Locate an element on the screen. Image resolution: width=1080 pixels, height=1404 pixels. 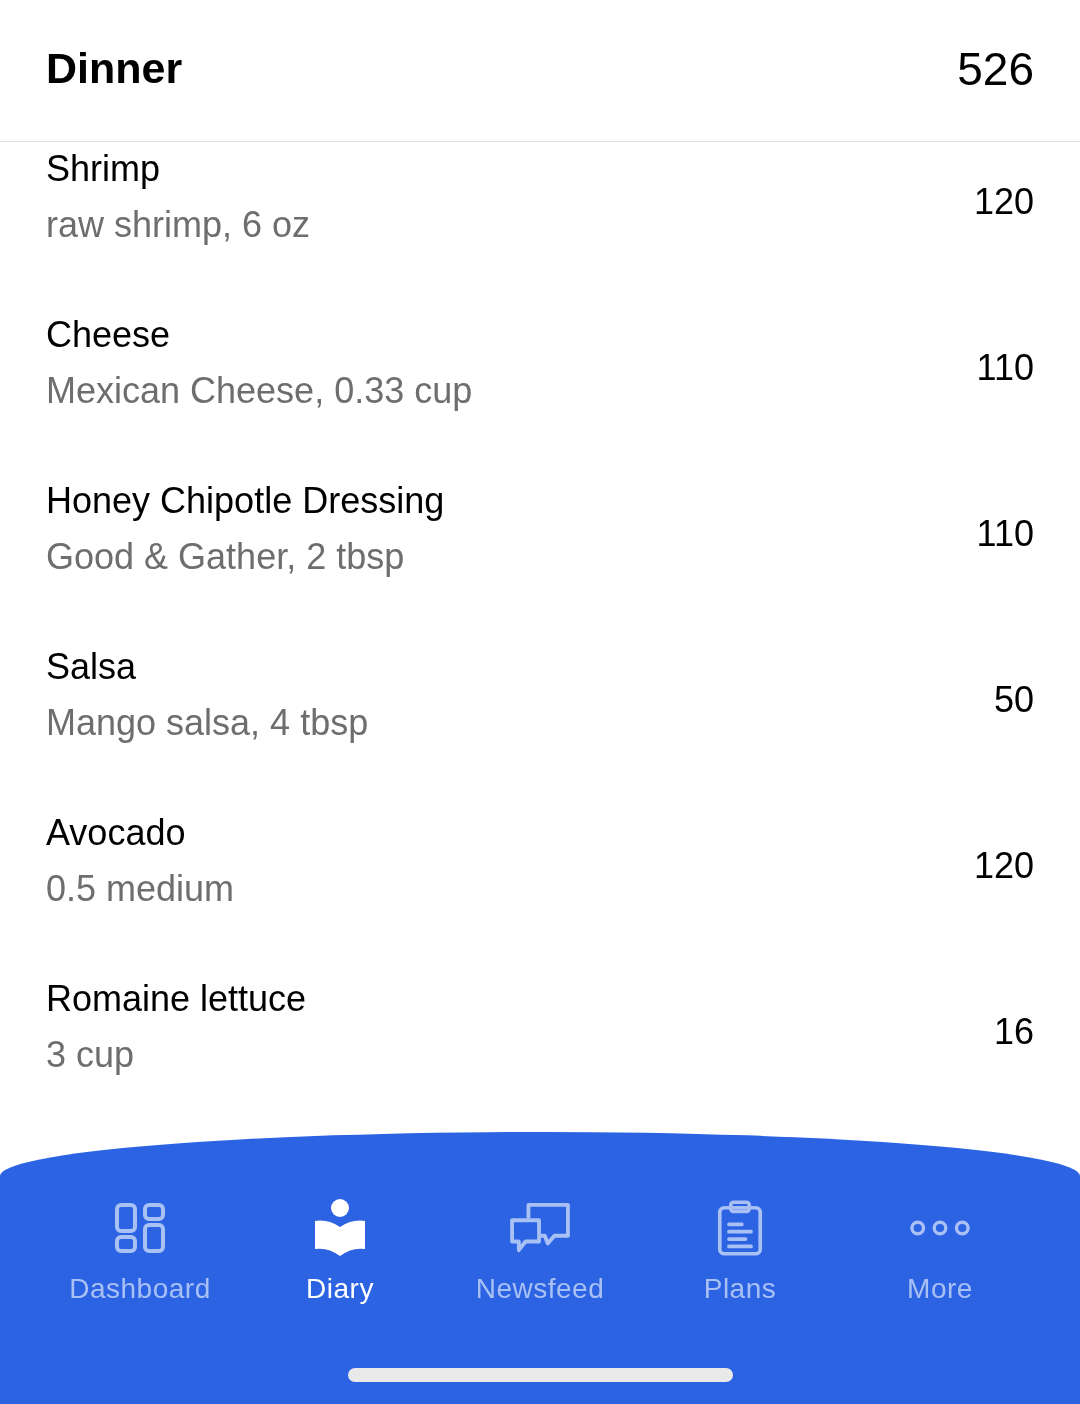
nav-tab: More is located at coordinates (940, 1219).